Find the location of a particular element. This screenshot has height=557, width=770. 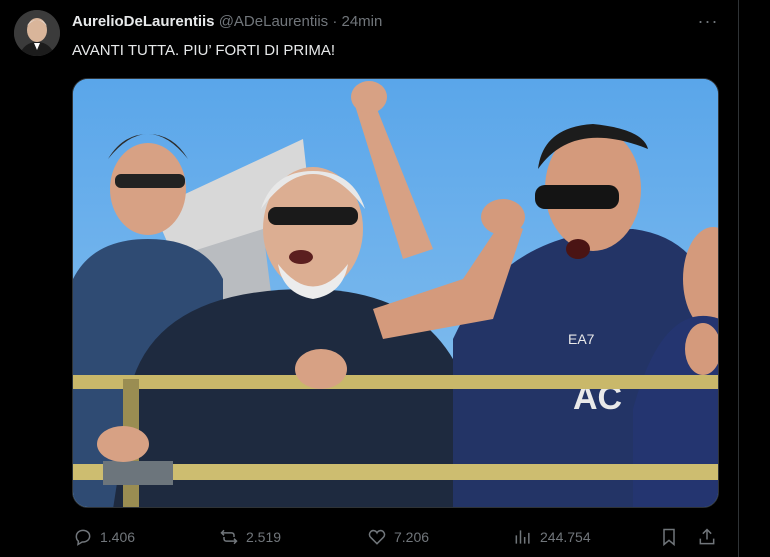

reply-count: 1.406 is located at coordinates (118, 537).